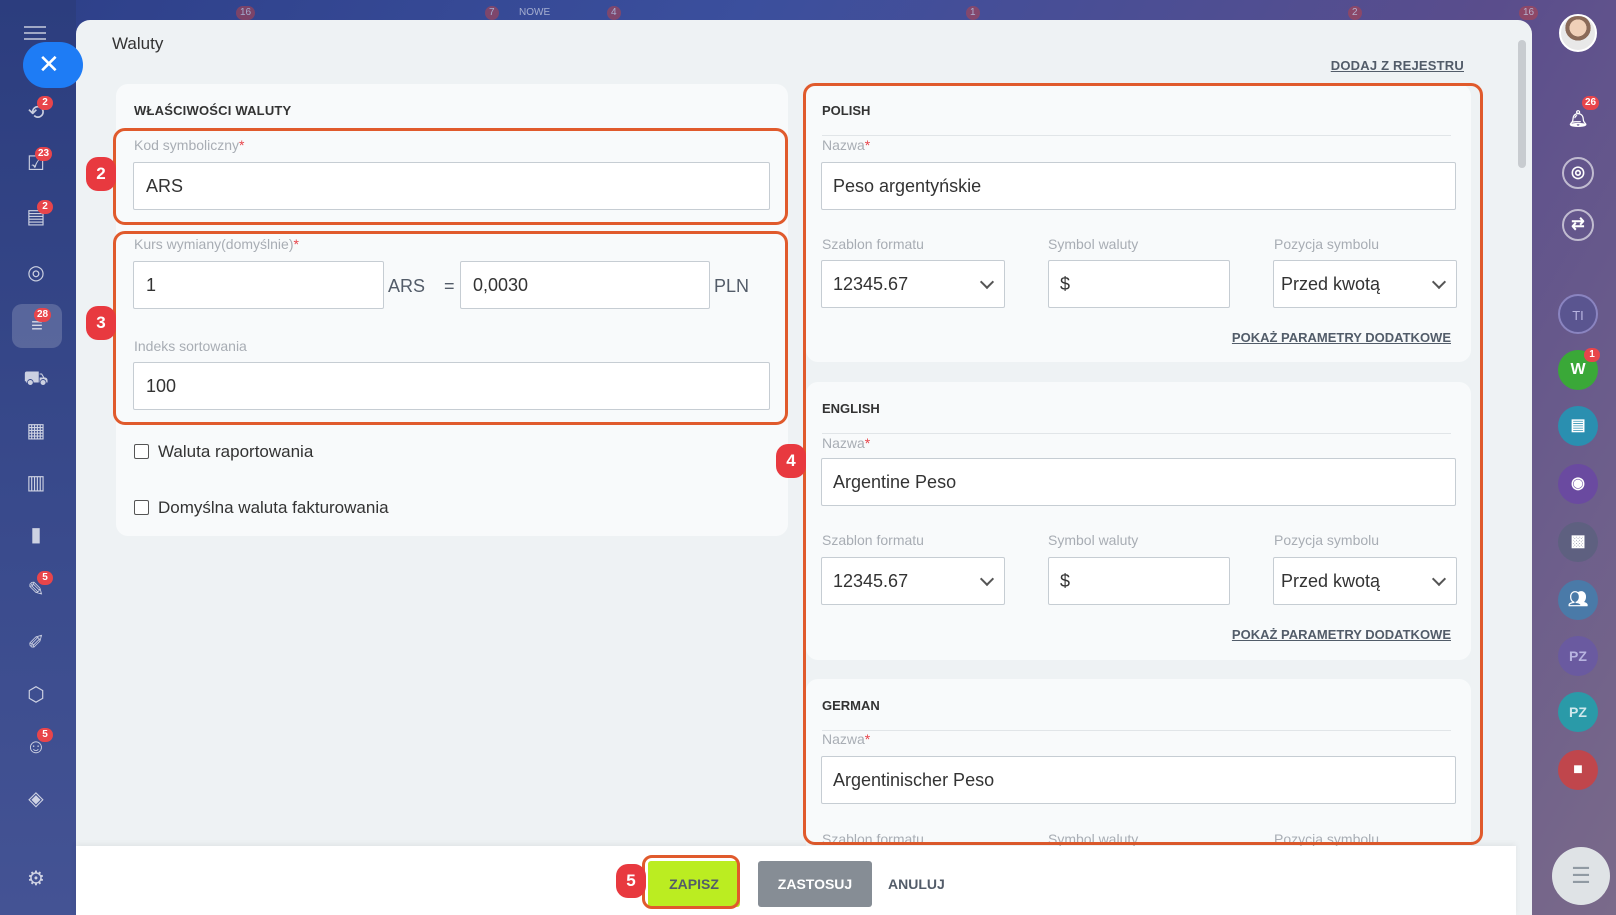 The width and height of the screenshot is (1616, 915). I want to click on step-marker: 4, so click(791, 461).